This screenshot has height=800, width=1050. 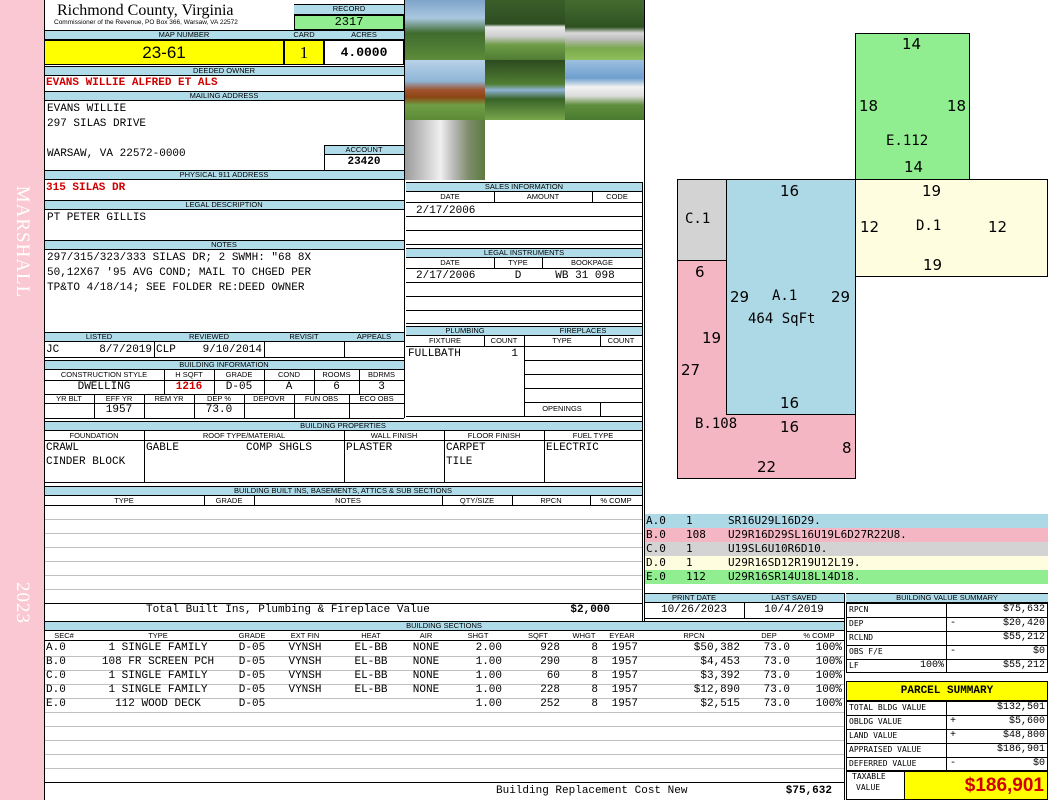 What do you see at coordinates (97, 218) in the screenshot?
I see `legal-description: PT PETER GILLIS` at bounding box center [97, 218].